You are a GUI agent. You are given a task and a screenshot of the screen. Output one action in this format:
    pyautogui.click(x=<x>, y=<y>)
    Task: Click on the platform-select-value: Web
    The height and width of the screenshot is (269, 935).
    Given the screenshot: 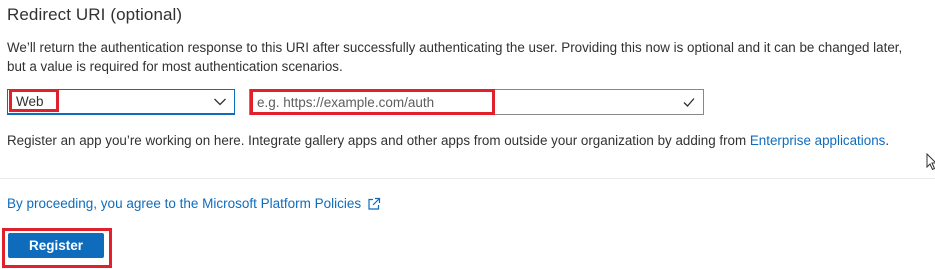 What is the action you would take?
    pyautogui.click(x=30, y=101)
    